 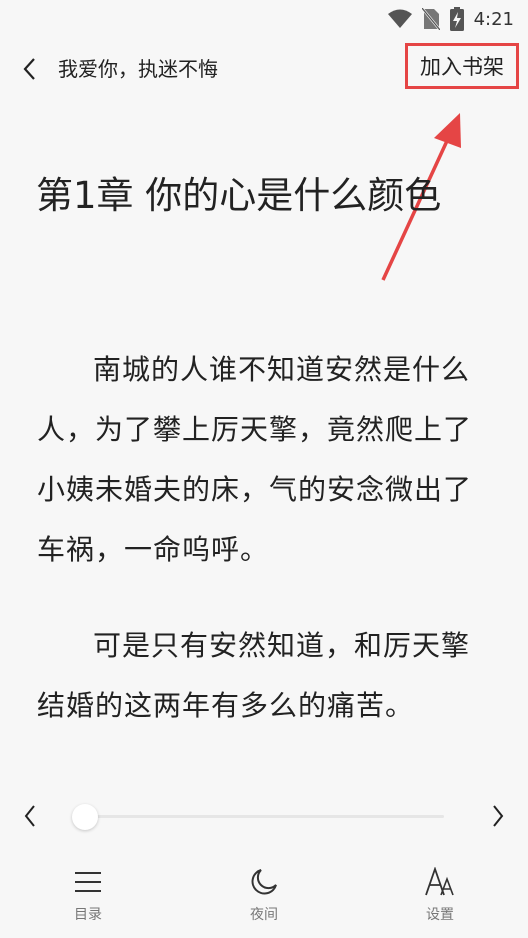 What do you see at coordinates (264, 915) in the screenshot?
I see `nav-item-label: 夜间` at bounding box center [264, 915].